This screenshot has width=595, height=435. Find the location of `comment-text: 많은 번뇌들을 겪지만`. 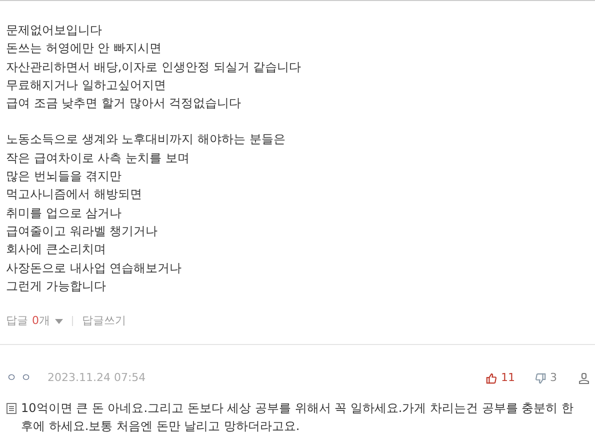

comment-text: 많은 번뇌들을 겪지만 is located at coordinates (64, 177).